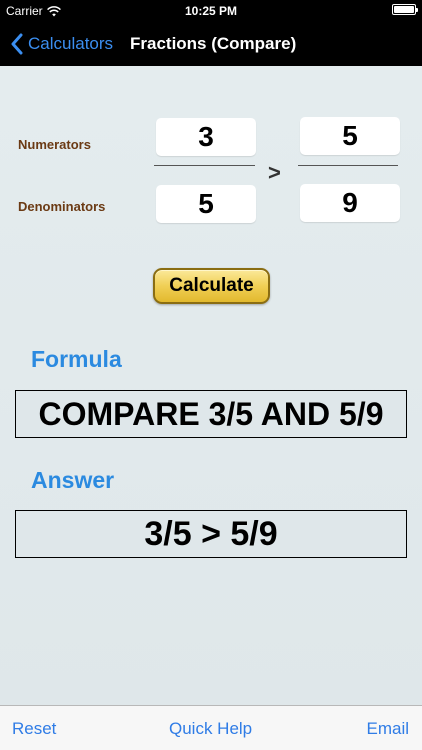 The height and width of the screenshot is (750, 422). Describe the element at coordinates (34, 728) in the screenshot. I see `reset-button: Reset` at that location.